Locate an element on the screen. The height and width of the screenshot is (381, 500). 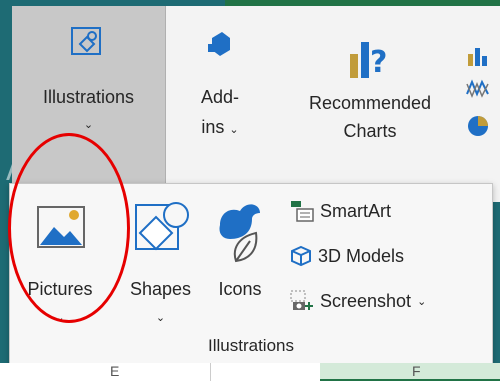
spreadsheet-column-header: E F is located at coordinates (250, 372).